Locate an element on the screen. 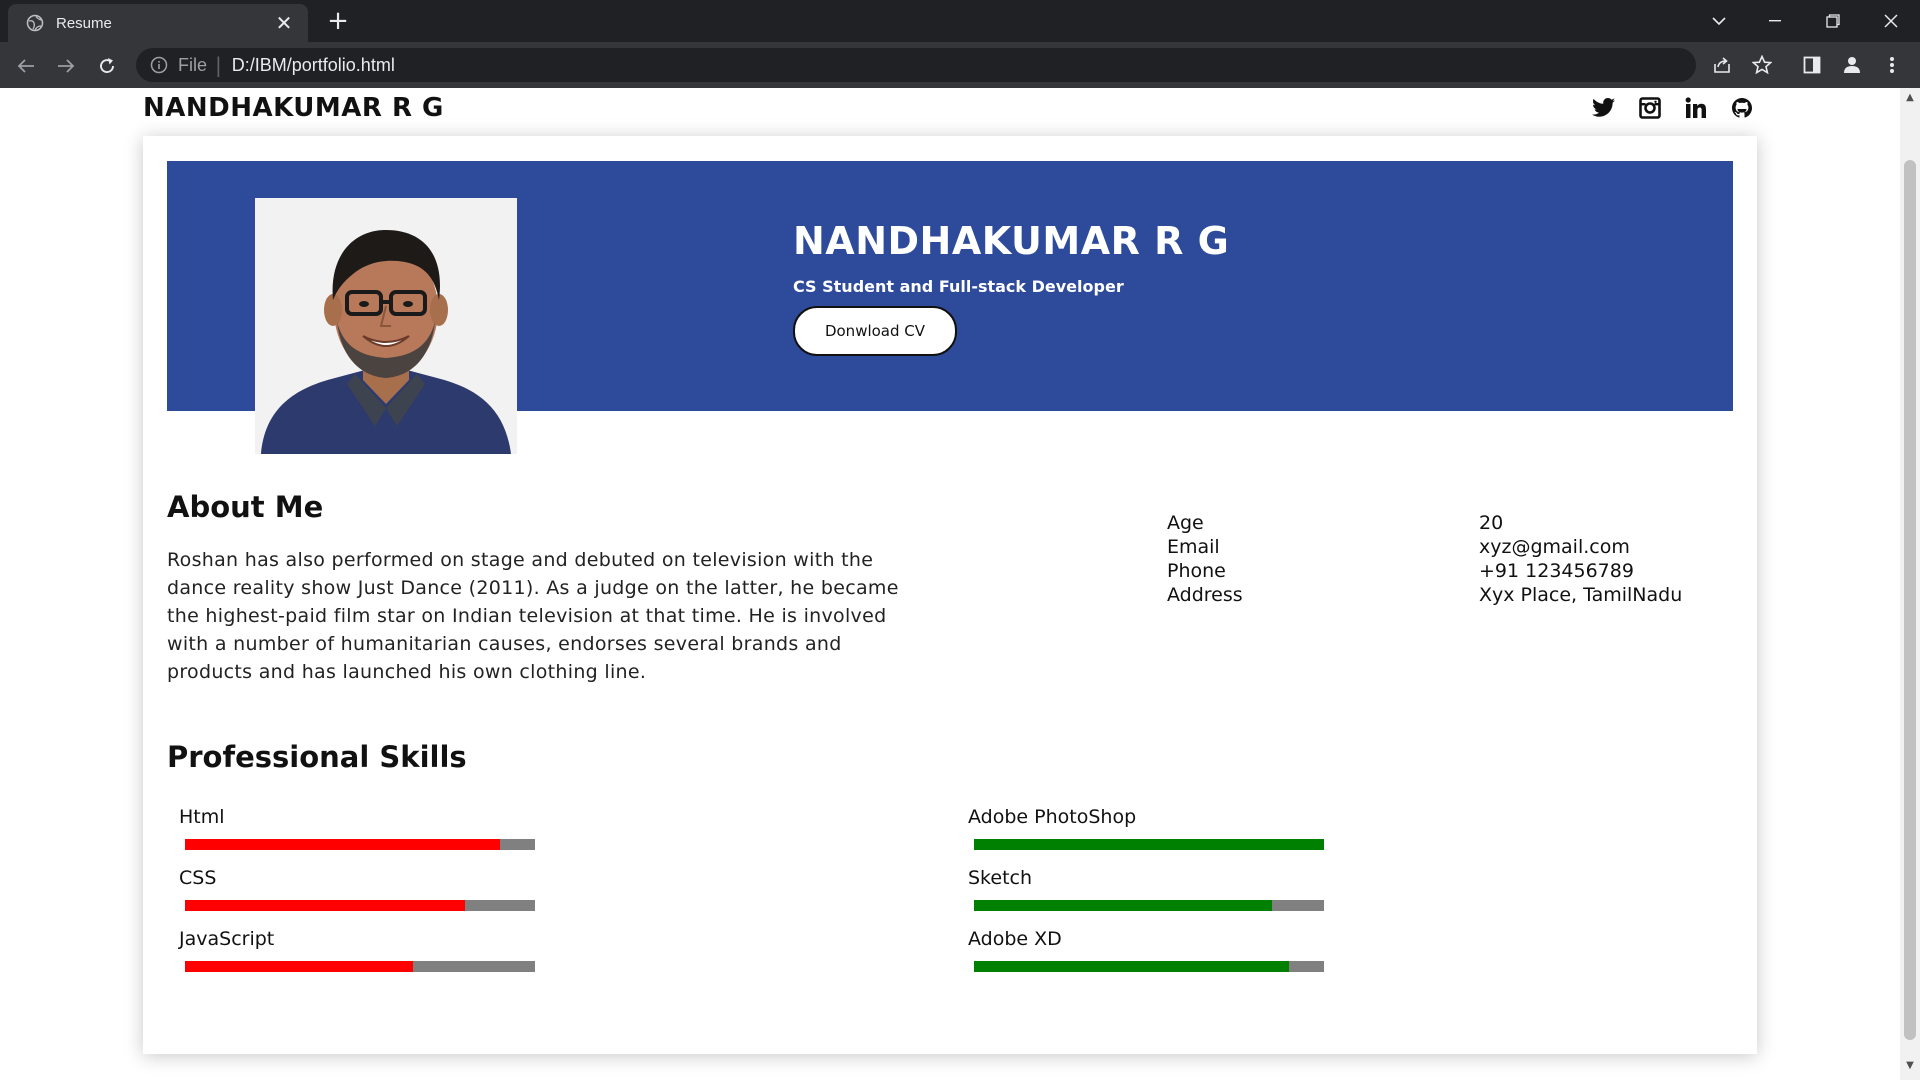  github-icon is located at coordinates (1741, 107).